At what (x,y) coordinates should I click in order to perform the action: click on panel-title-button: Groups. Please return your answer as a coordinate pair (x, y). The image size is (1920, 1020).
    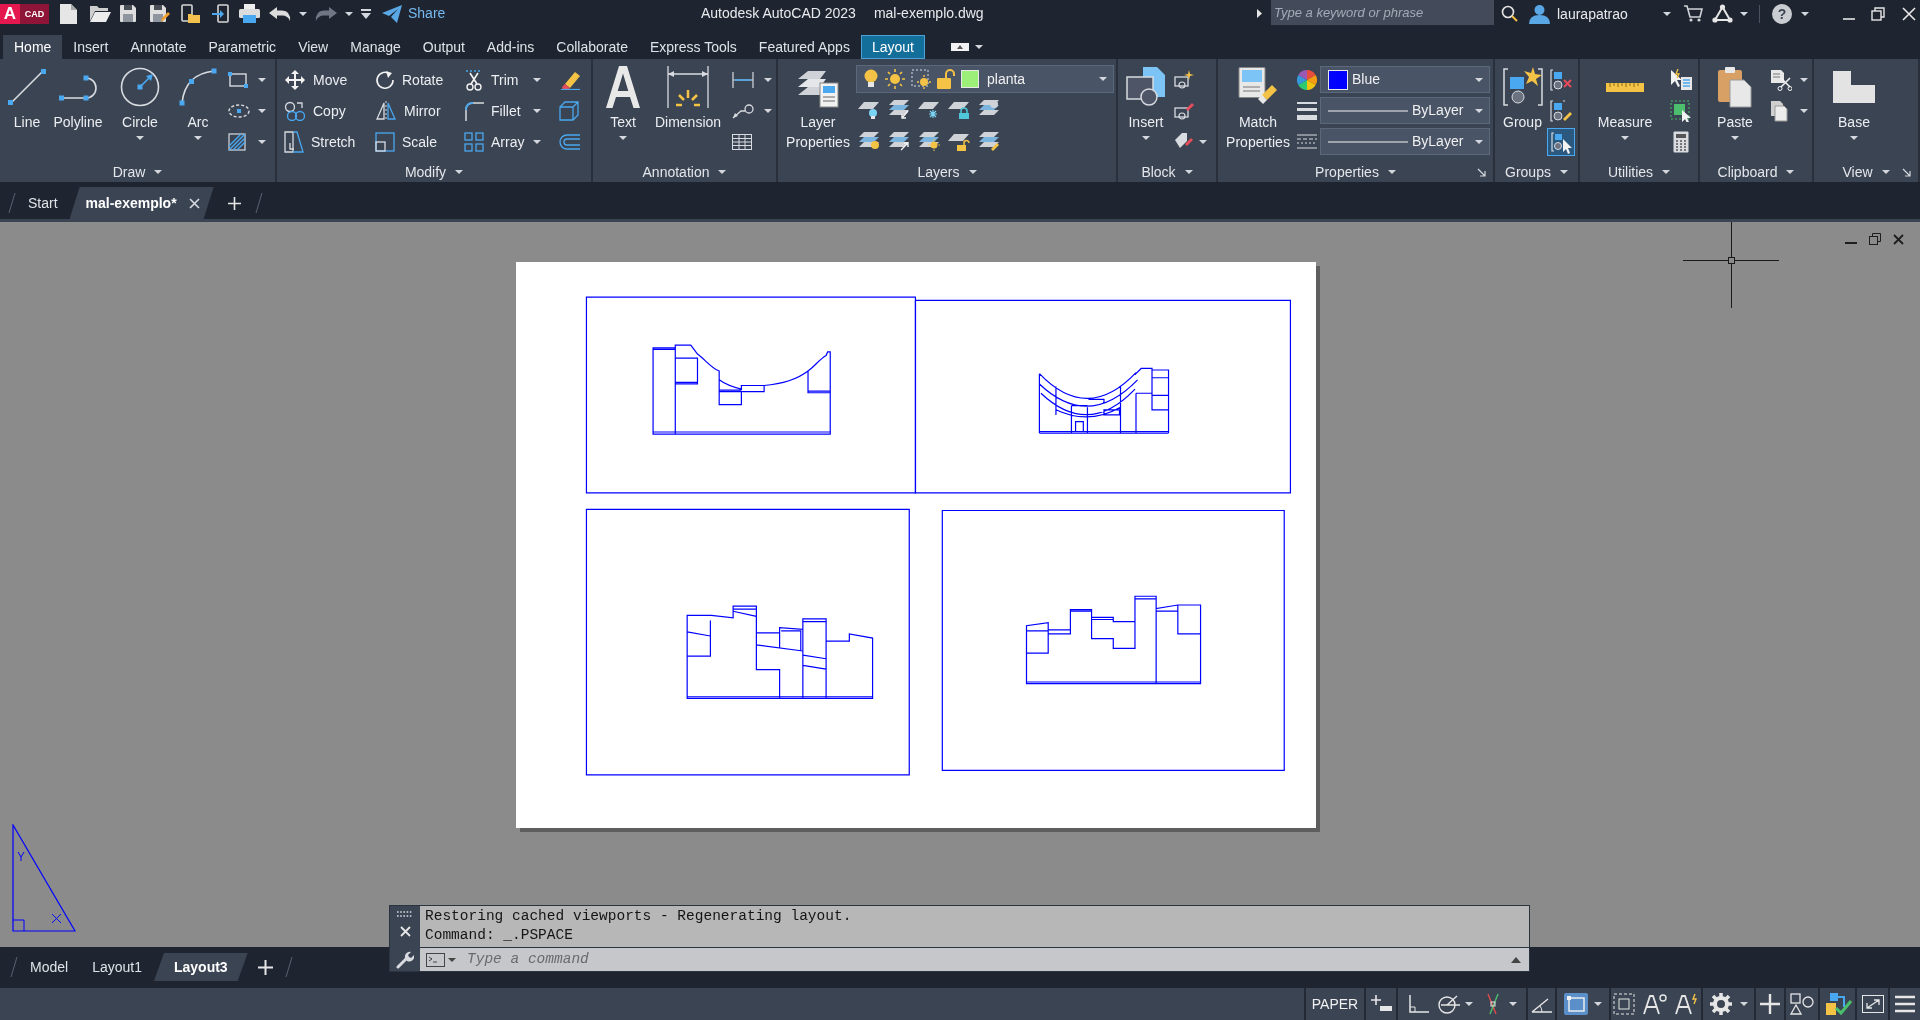
    Looking at the image, I should click on (1536, 172).